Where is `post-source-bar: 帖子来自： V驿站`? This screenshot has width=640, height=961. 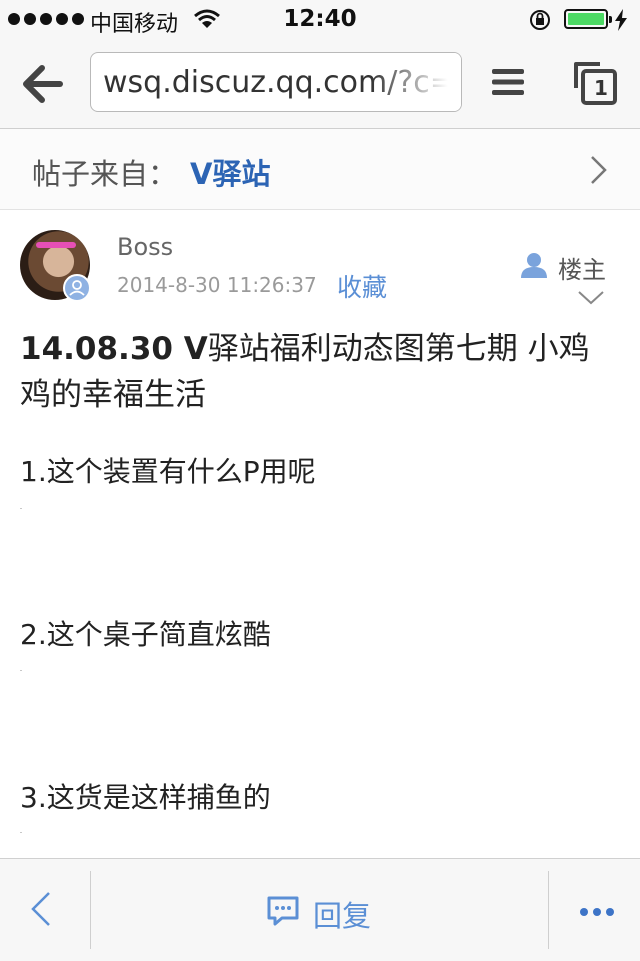 post-source-bar: 帖子来自： V驿站 is located at coordinates (320, 169).